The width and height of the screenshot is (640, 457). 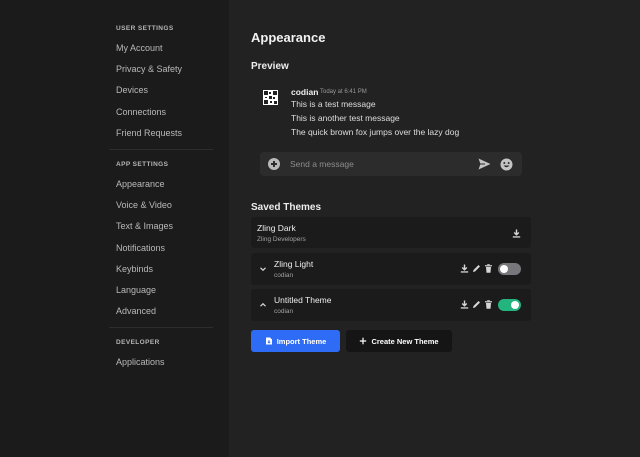 I want to click on import-theme-label: Import Theme, so click(x=301, y=341).